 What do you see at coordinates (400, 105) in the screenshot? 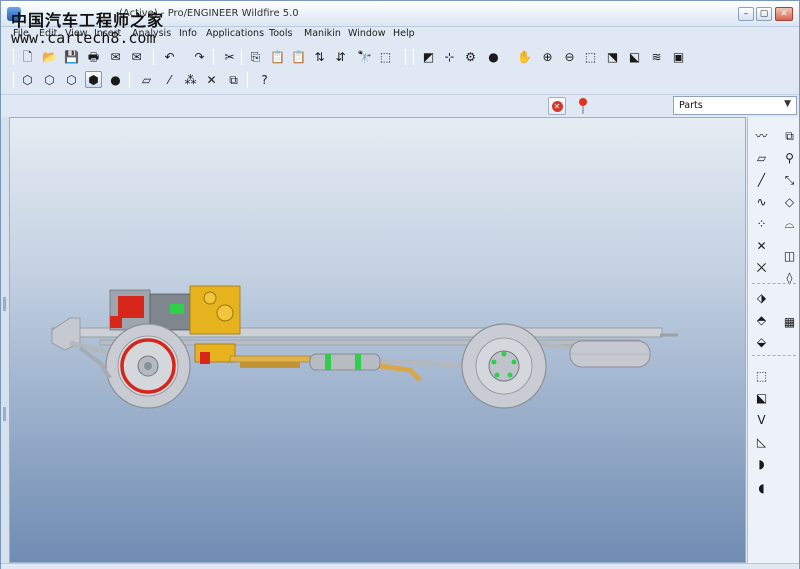
I see `status-row: ✕ Parts ▼` at bounding box center [400, 105].